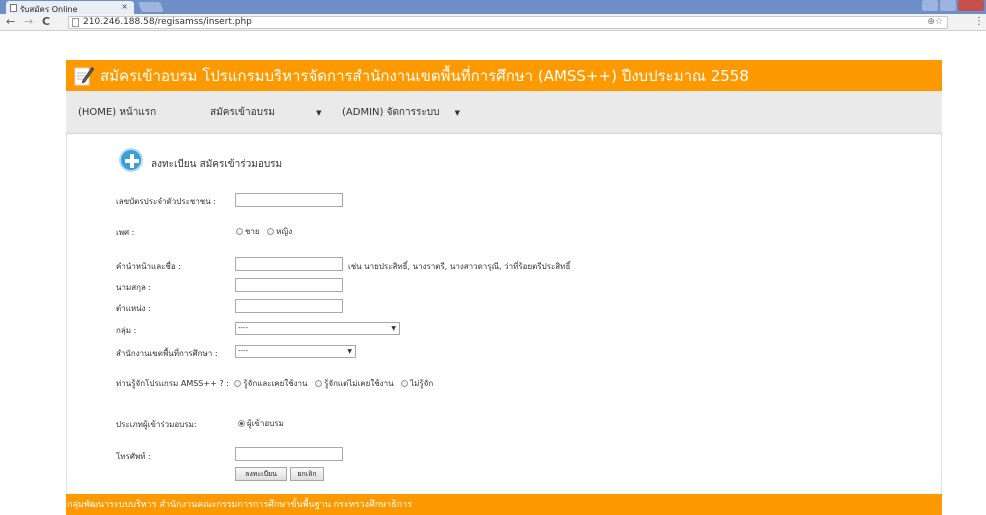 The image size is (986, 515). I want to click on participant-radio, so click(241, 423).